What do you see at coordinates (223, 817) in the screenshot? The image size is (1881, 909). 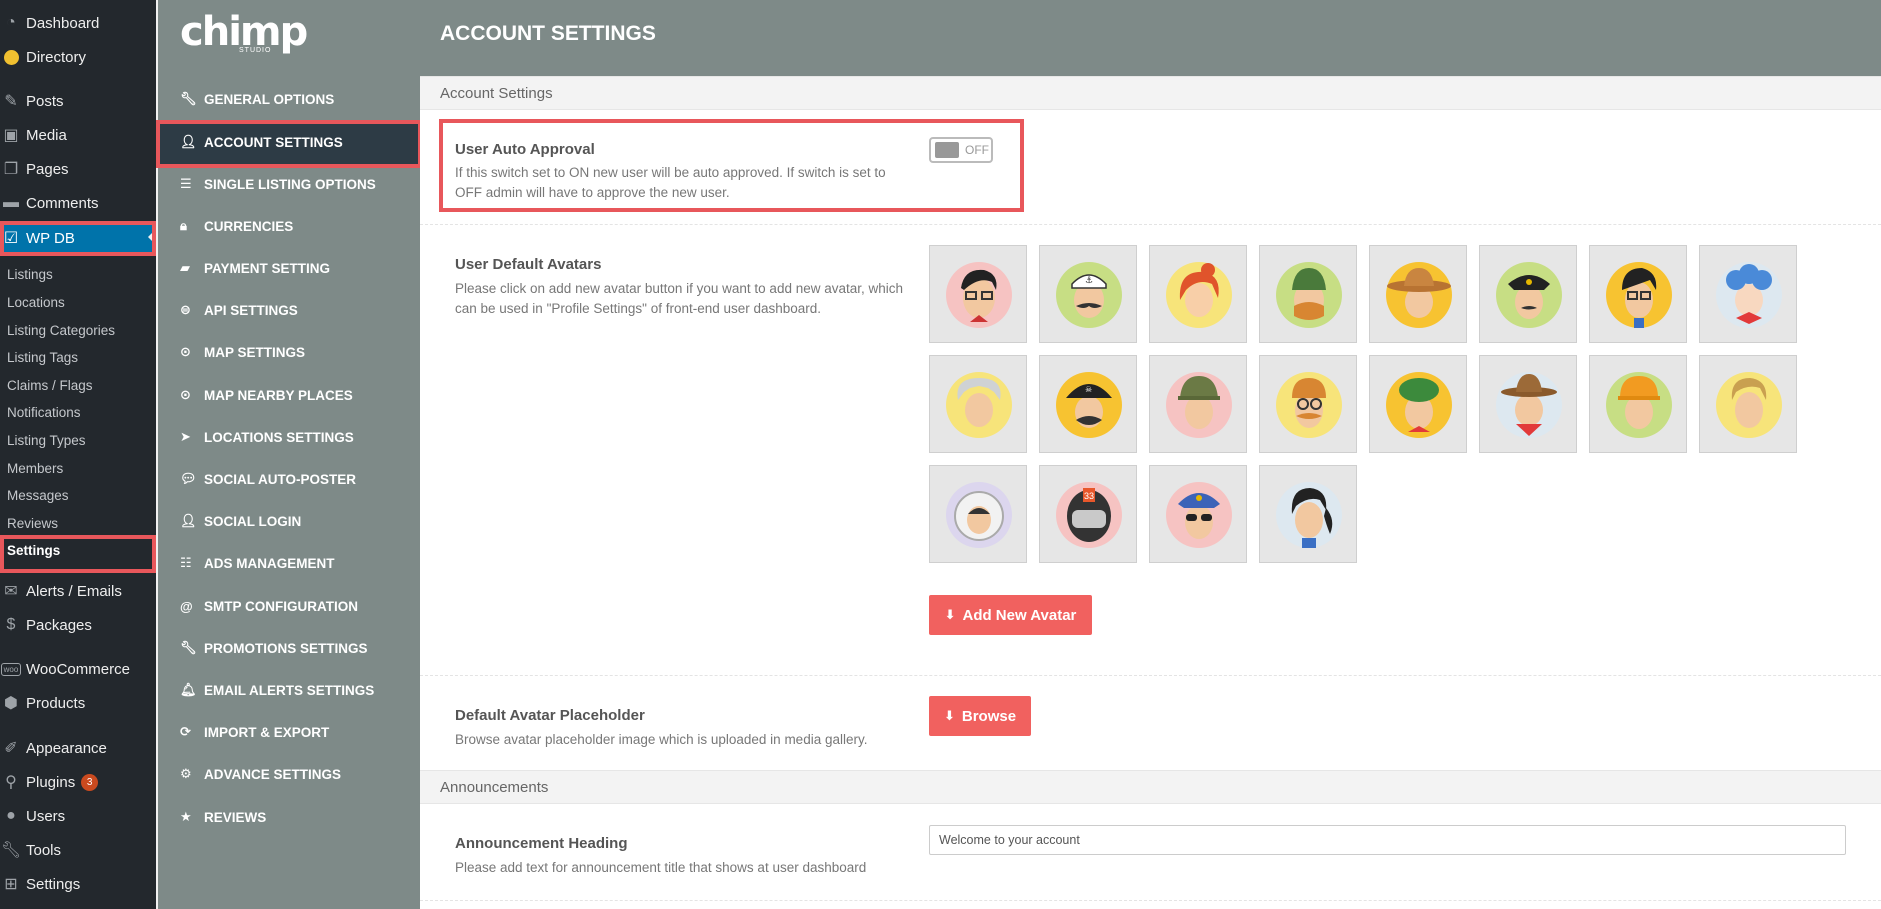 I see `nav-reviews: ★ REVIEWS` at bounding box center [223, 817].